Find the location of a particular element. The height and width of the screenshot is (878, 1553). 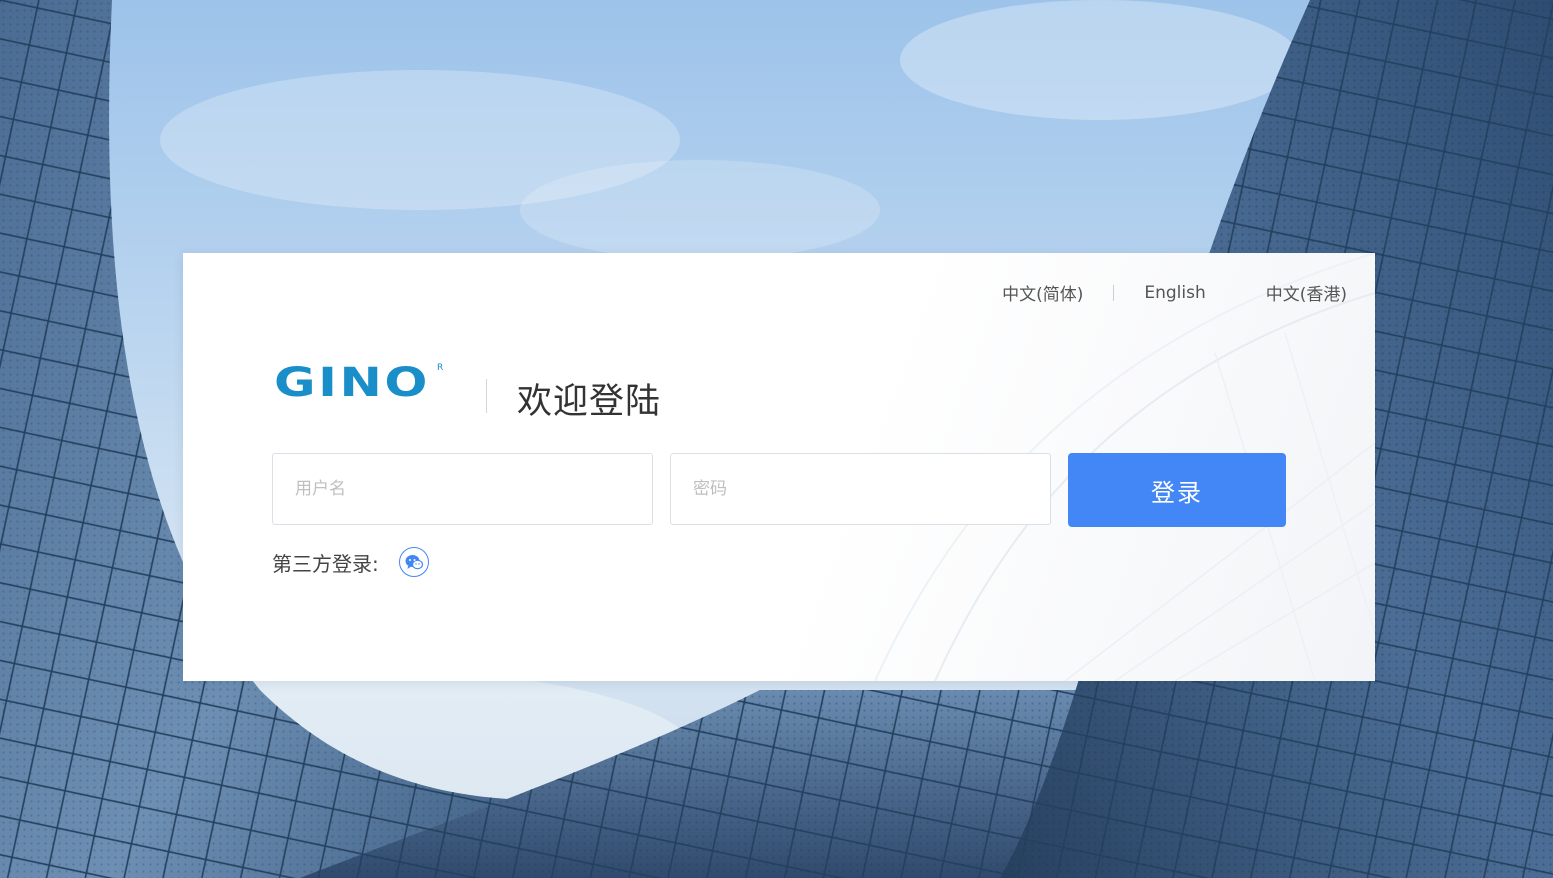

username-input is located at coordinates (462, 489).